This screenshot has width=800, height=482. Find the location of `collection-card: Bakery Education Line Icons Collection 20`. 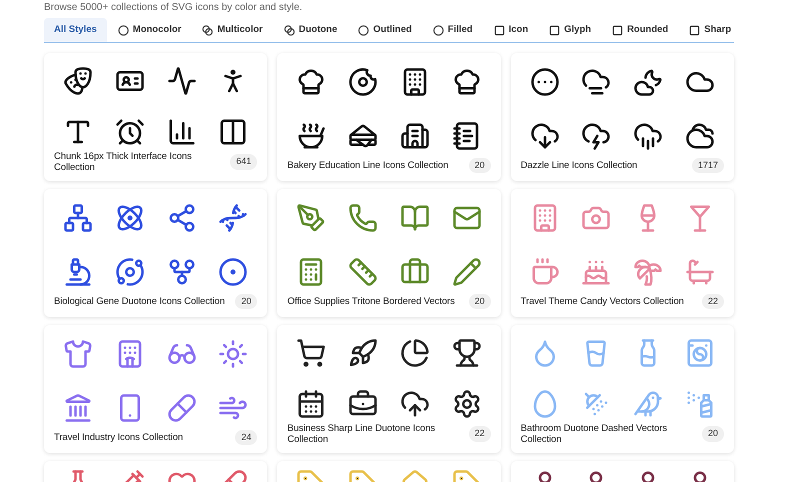

collection-card: Bakery Education Line Icons Collection 20 is located at coordinates (389, 117).